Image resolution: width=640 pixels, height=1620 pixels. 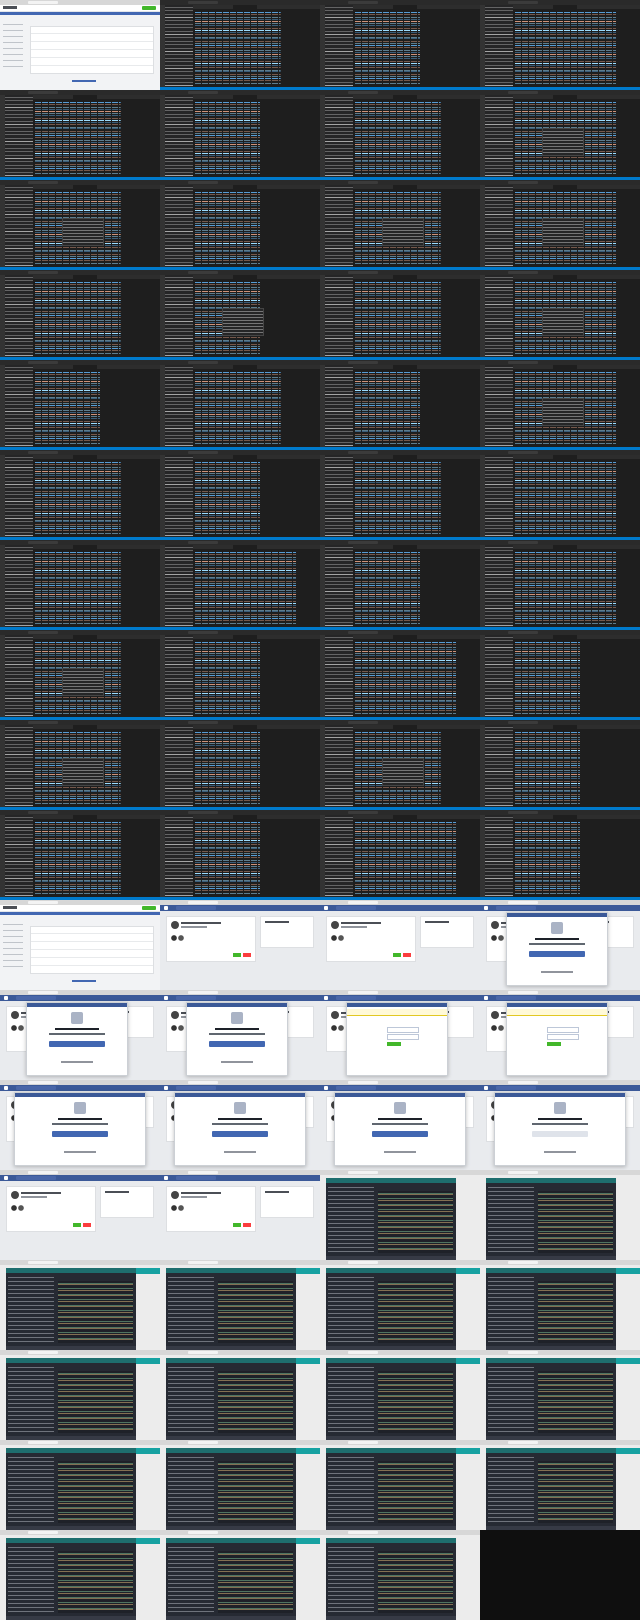 What do you see at coordinates (557, 1012) in the screenshot?
I see `warning-strip` at bounding box center [557, 1012].